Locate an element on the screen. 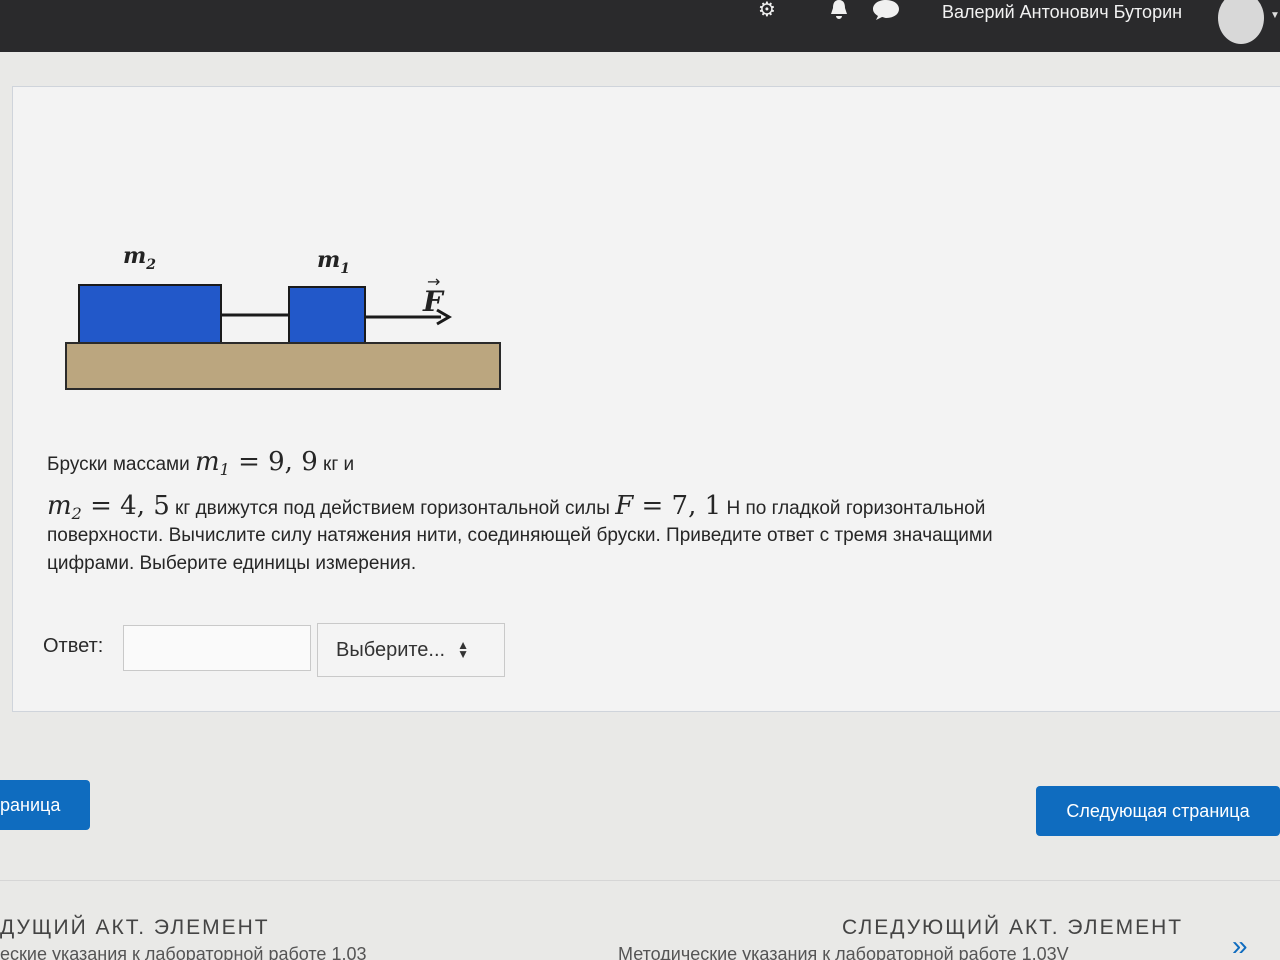 This screenshot has width=1280, height=960. select-arrows-icon: ▲ ▼ is located at coordinates (463, 649).